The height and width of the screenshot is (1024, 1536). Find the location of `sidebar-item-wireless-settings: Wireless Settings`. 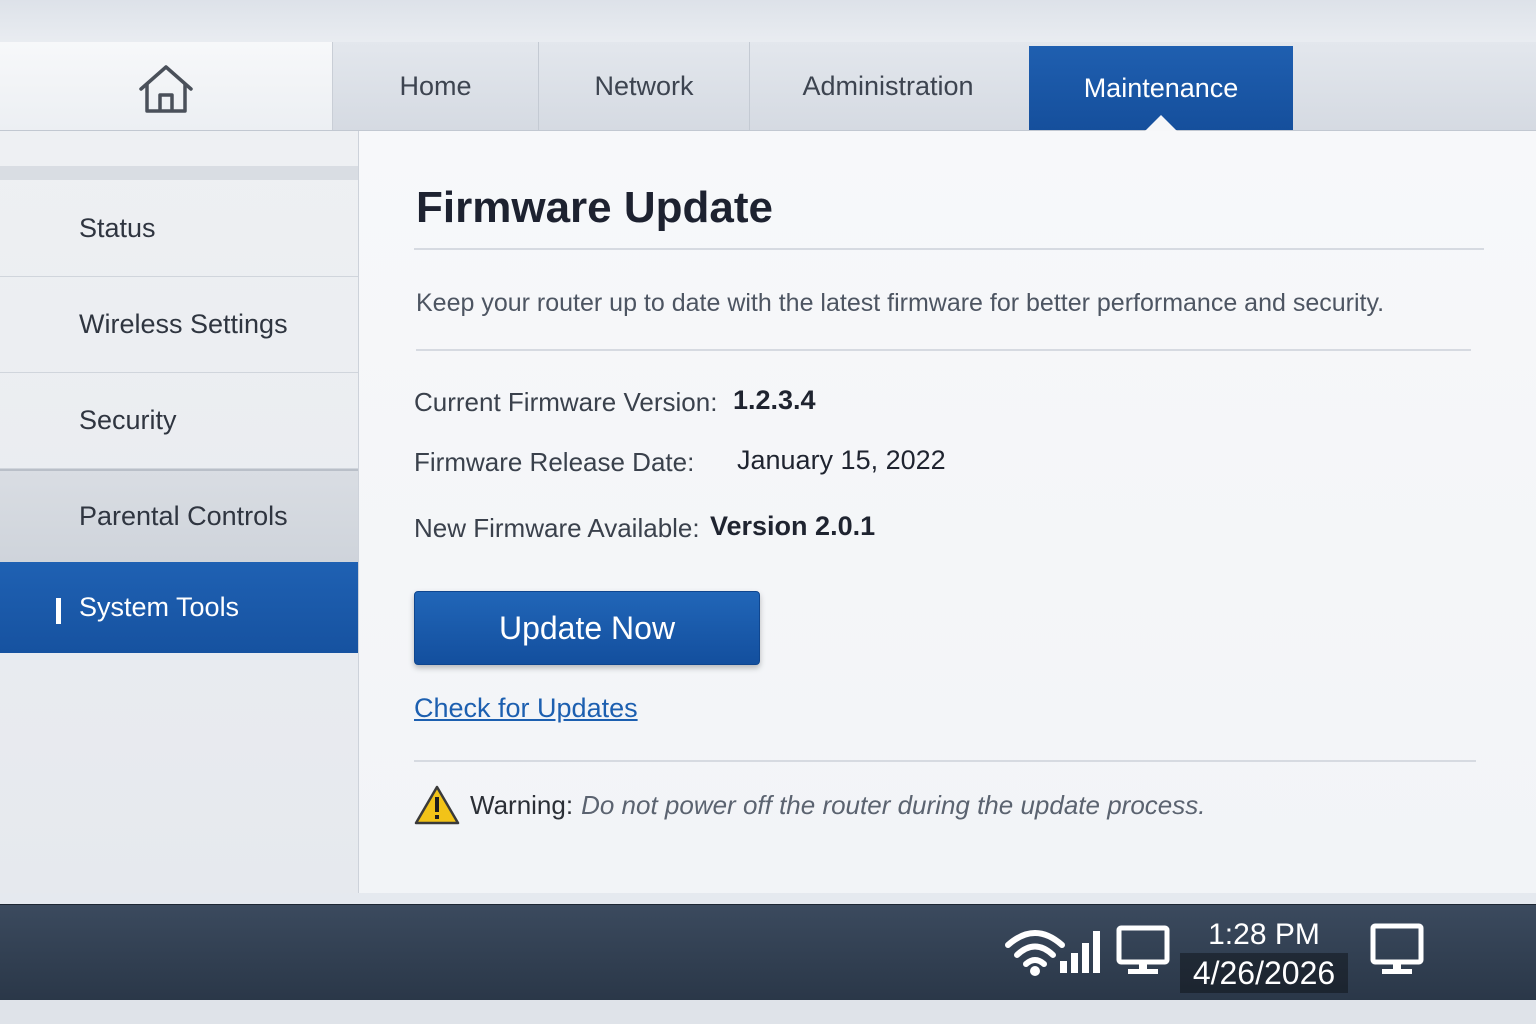

sidebar-item-wireless-settings: Wireless Settings is located at coordinates (179, 325).